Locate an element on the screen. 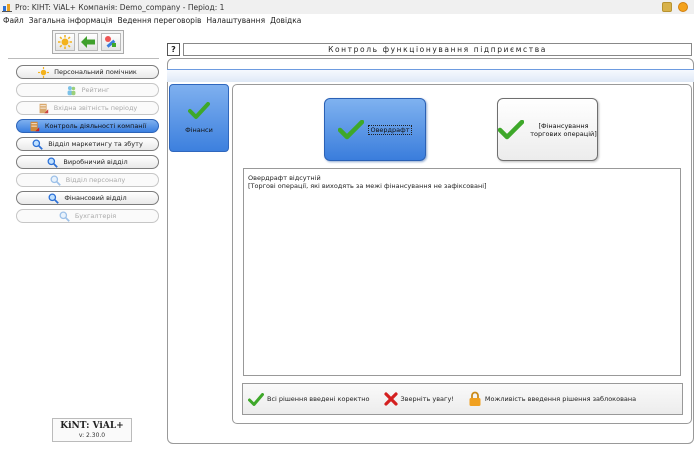  tab-band is located at coordinates (430, 75).